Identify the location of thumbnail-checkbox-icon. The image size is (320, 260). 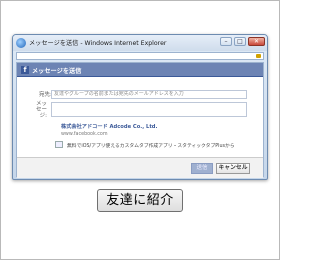
(59, 144).